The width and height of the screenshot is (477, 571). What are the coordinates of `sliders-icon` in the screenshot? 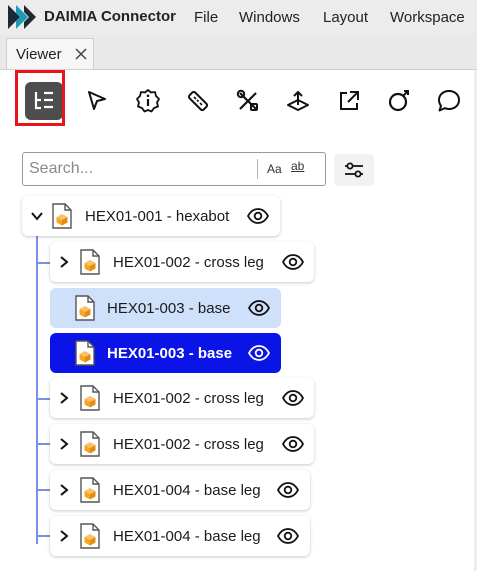 It's located at (354, 170).